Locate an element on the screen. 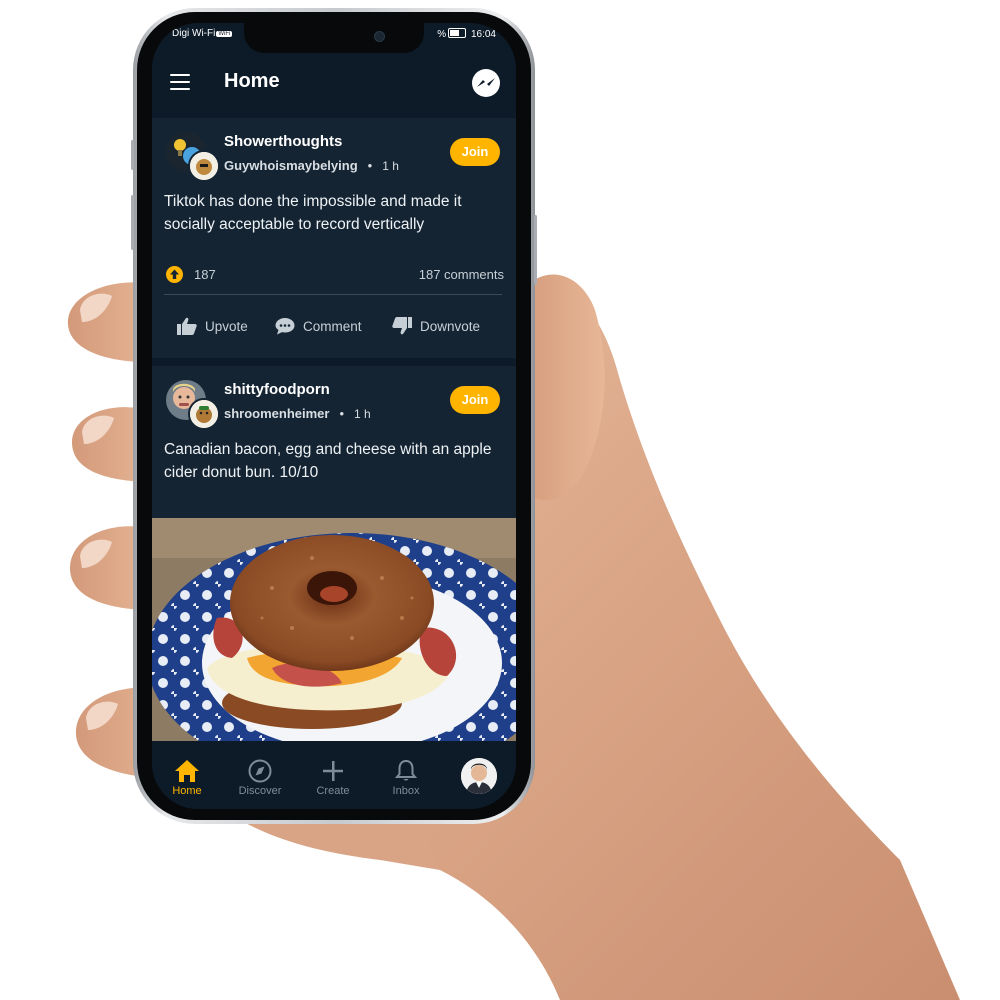  subreddit-name: shittyfoodporn is located at coordinates (277, 389).